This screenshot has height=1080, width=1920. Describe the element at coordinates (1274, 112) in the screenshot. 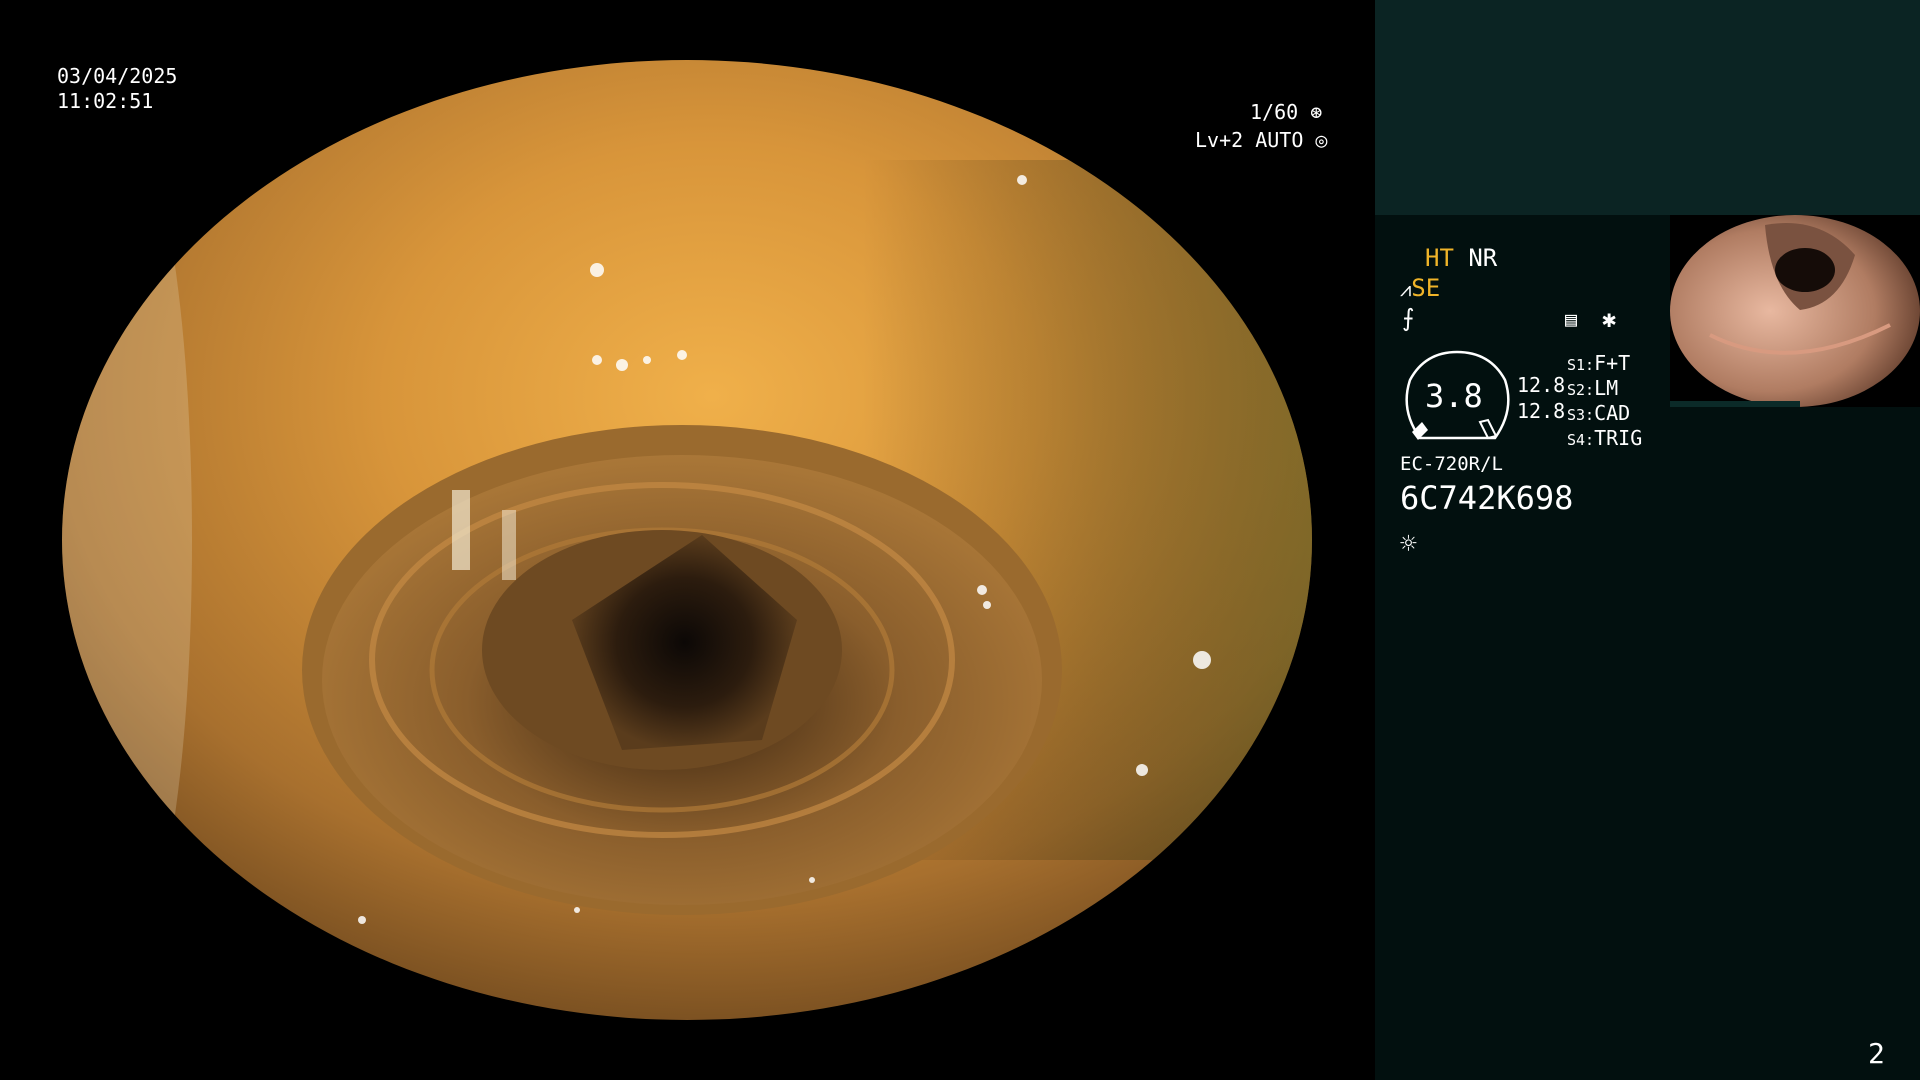

I see `shutter-label: 1/60` at that location.